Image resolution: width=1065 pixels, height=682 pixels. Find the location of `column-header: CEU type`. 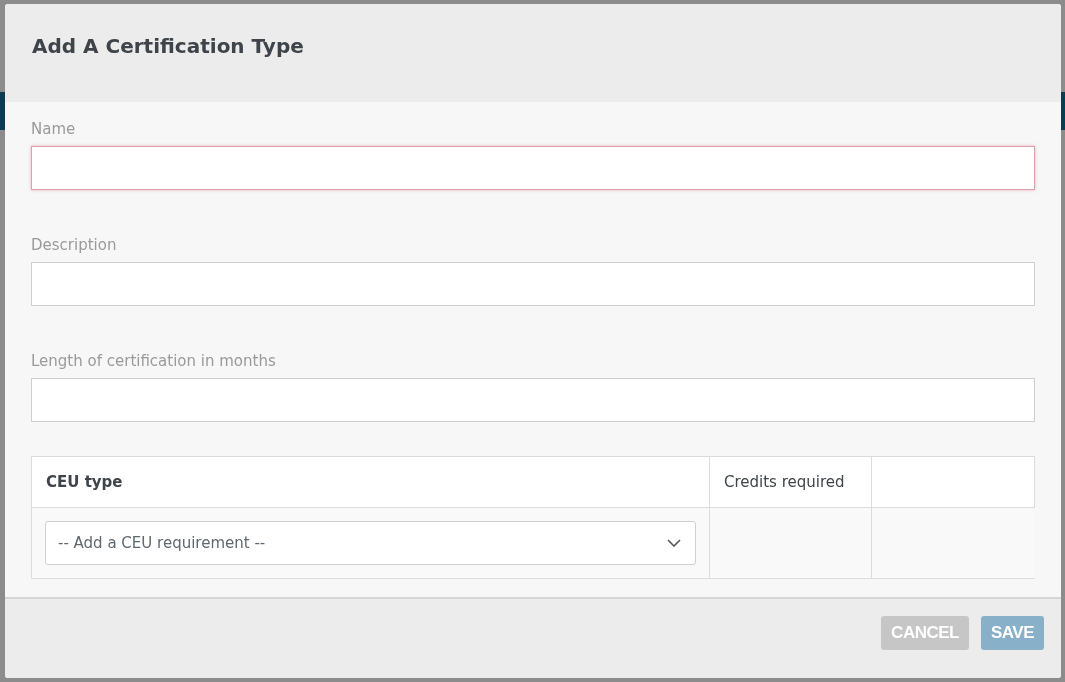

column-header: CEU type is located at coordinates (371, 482).